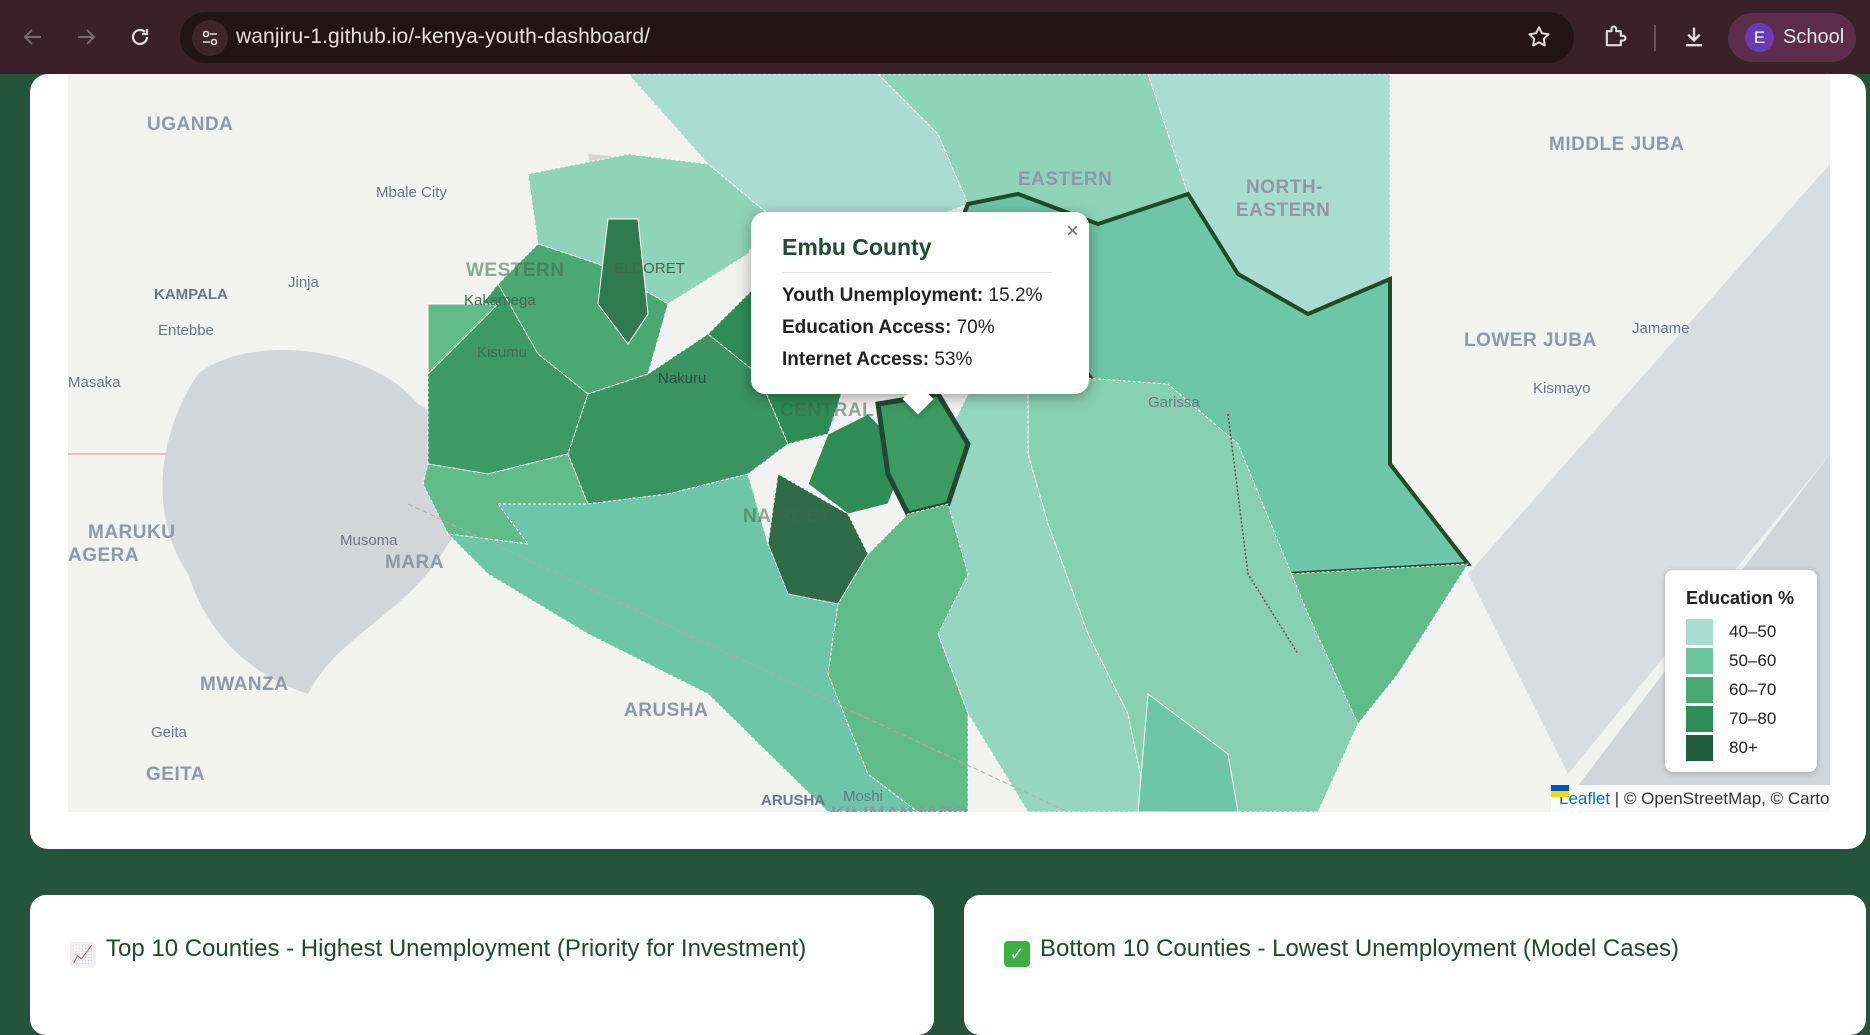 The image size is (1870, 1035). What do you see at coordinates (1753, 660) in the screenshot?
I see `legend-label: 50–60` at bounding box center [1753, 660].